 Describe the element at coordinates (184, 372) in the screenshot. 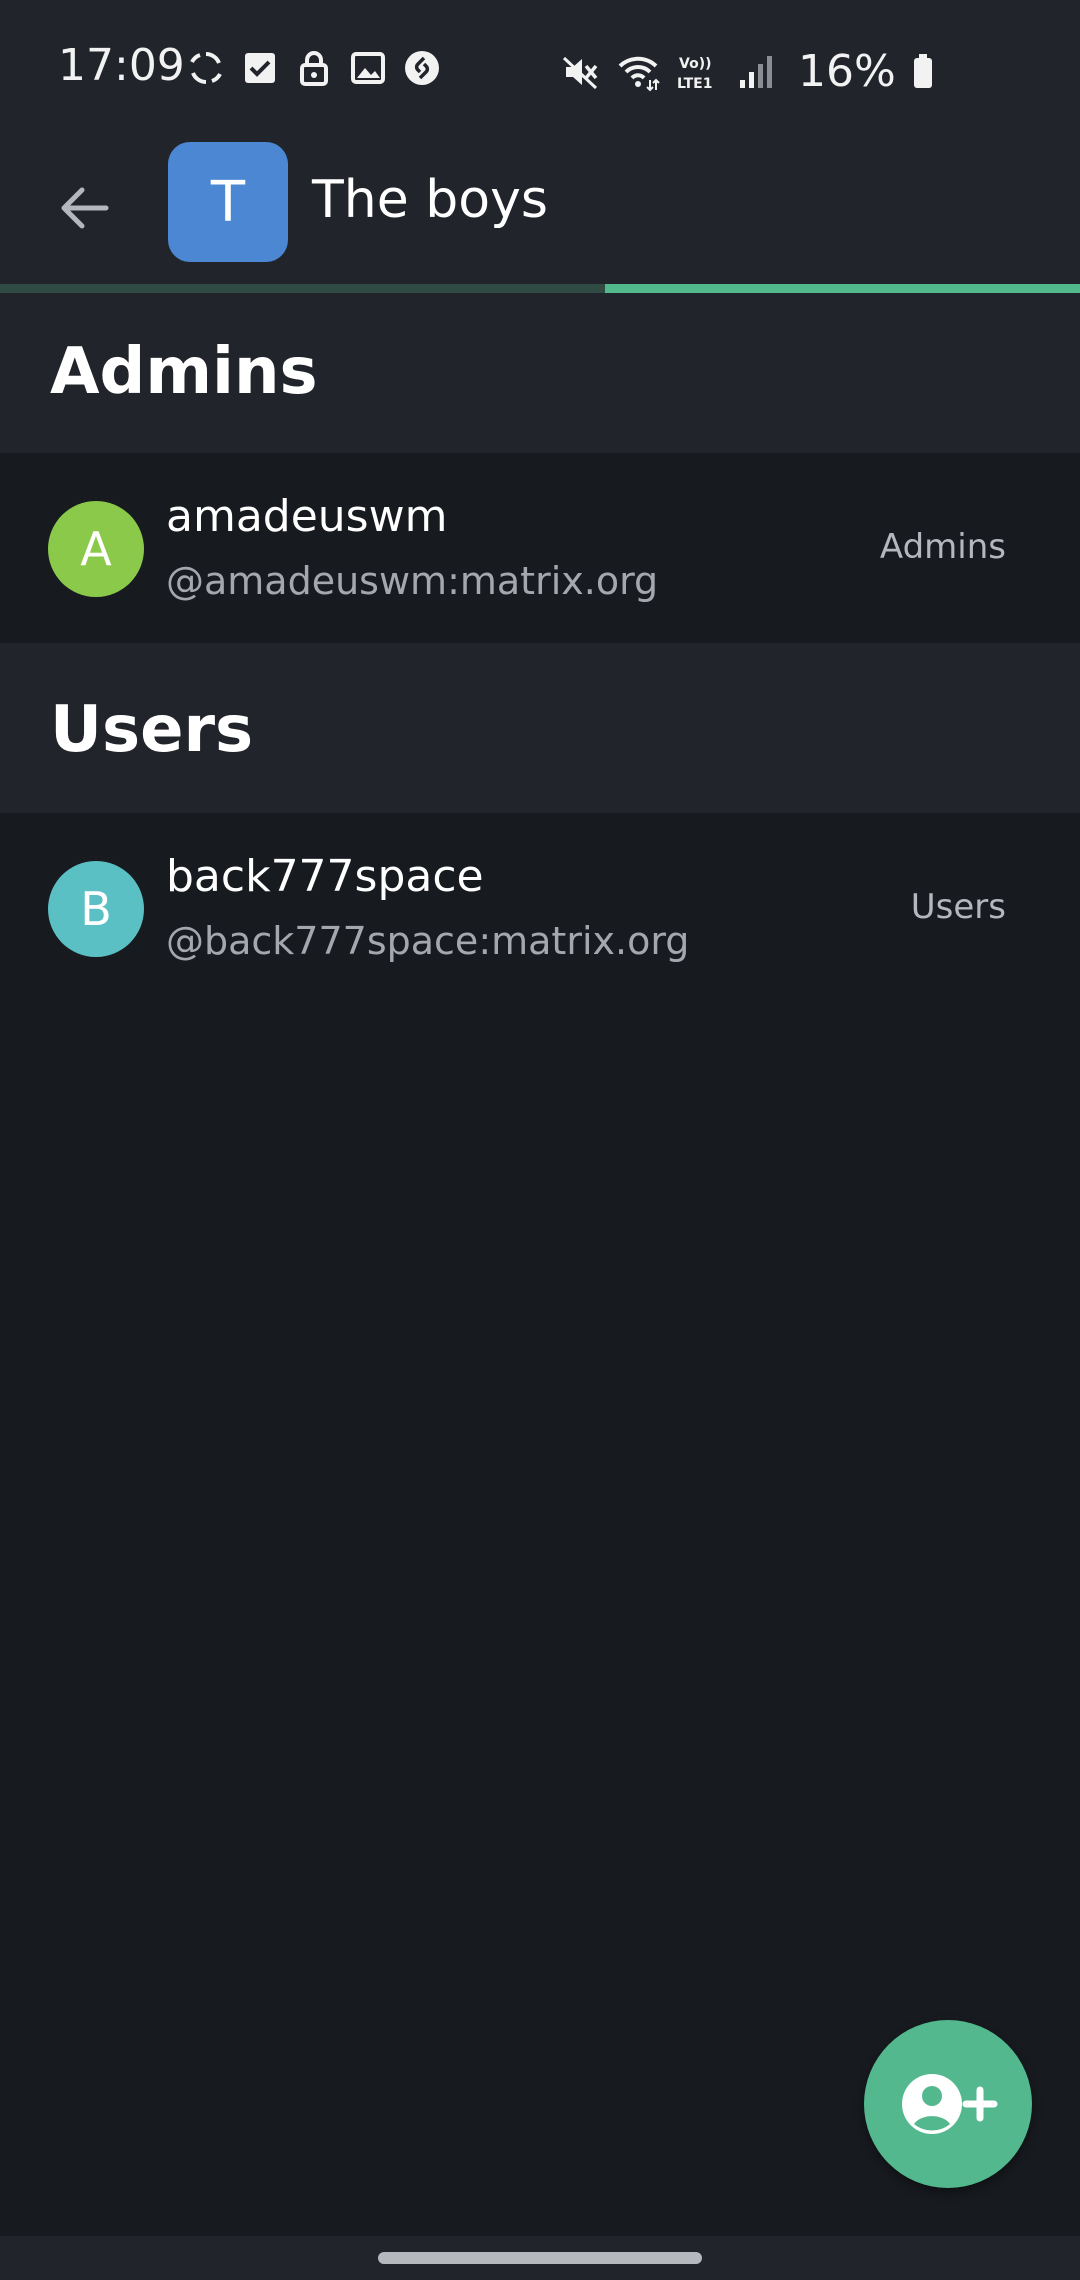

I see `section-title: Admins` at that location.